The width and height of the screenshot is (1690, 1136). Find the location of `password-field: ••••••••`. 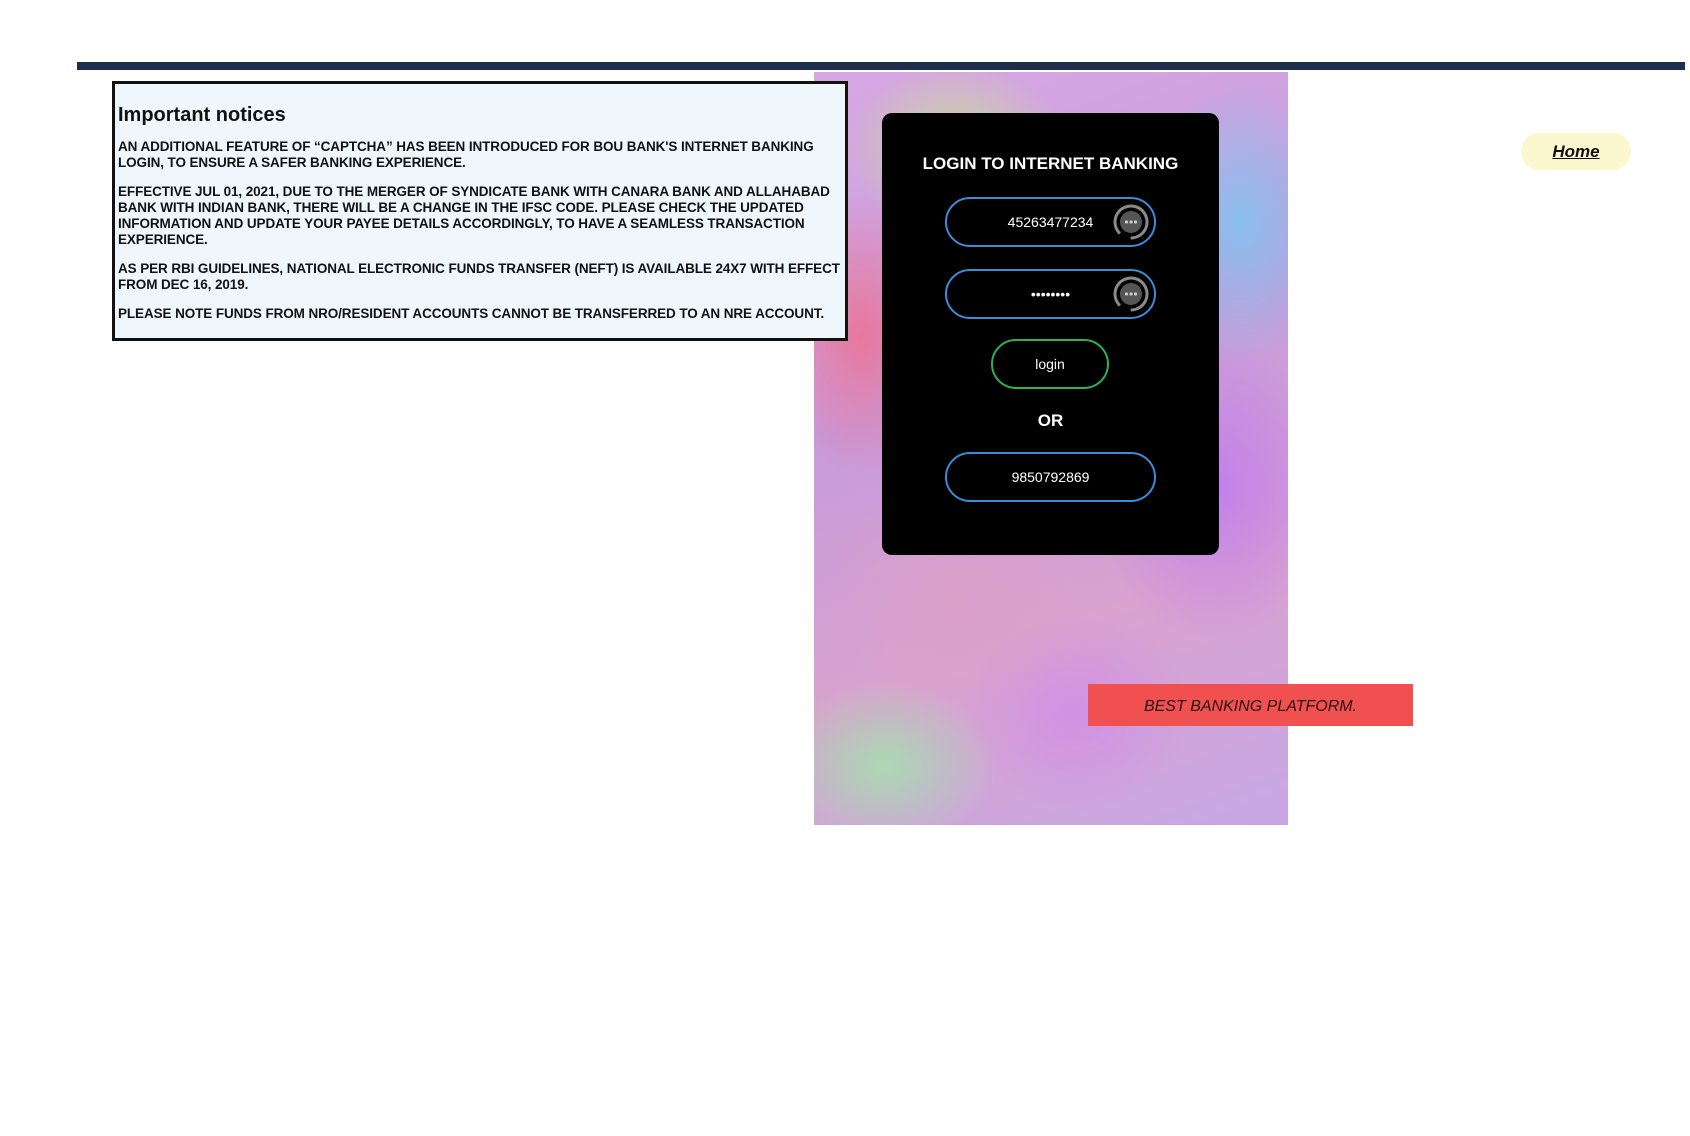

password-field: •••••••• is located at coordinates (1050, 294).